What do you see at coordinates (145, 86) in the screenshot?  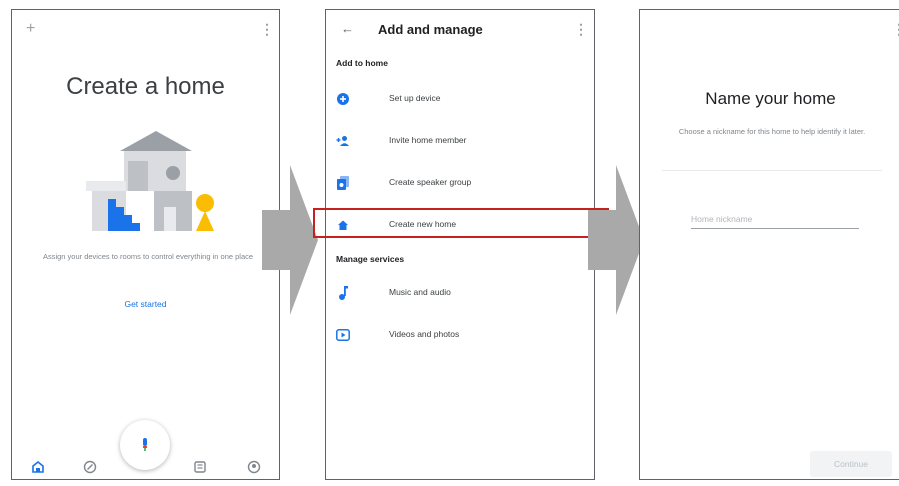 I see `page-title: Create a home` at bounding box center [145, 86].